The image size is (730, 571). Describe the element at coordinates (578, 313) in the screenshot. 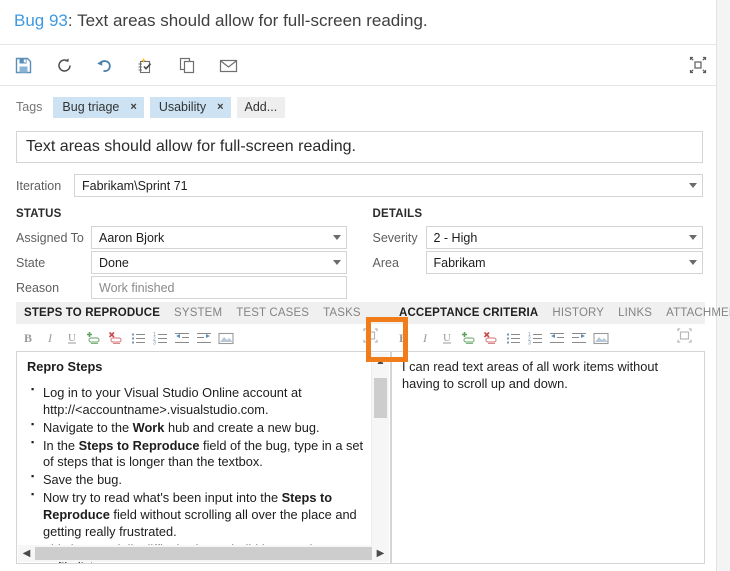

I see `tab-history: HISTORY` at that location.